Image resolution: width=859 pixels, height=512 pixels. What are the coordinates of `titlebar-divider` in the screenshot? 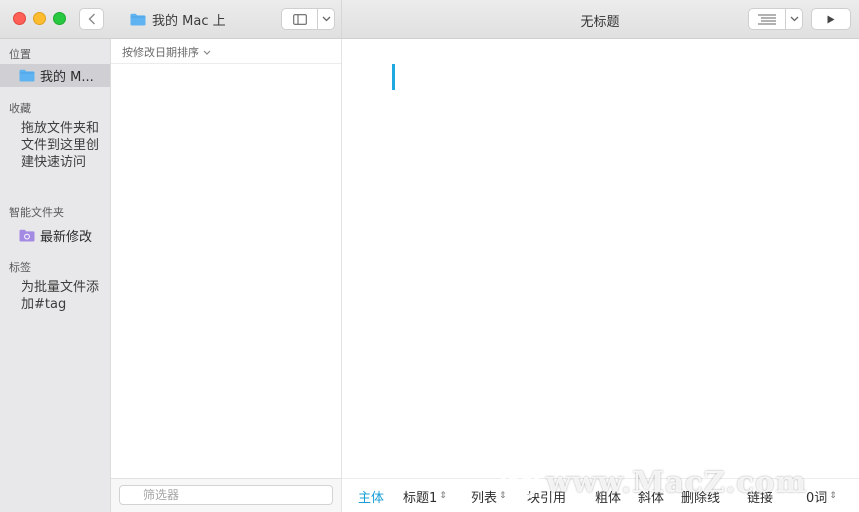 It's located at (341, 19).